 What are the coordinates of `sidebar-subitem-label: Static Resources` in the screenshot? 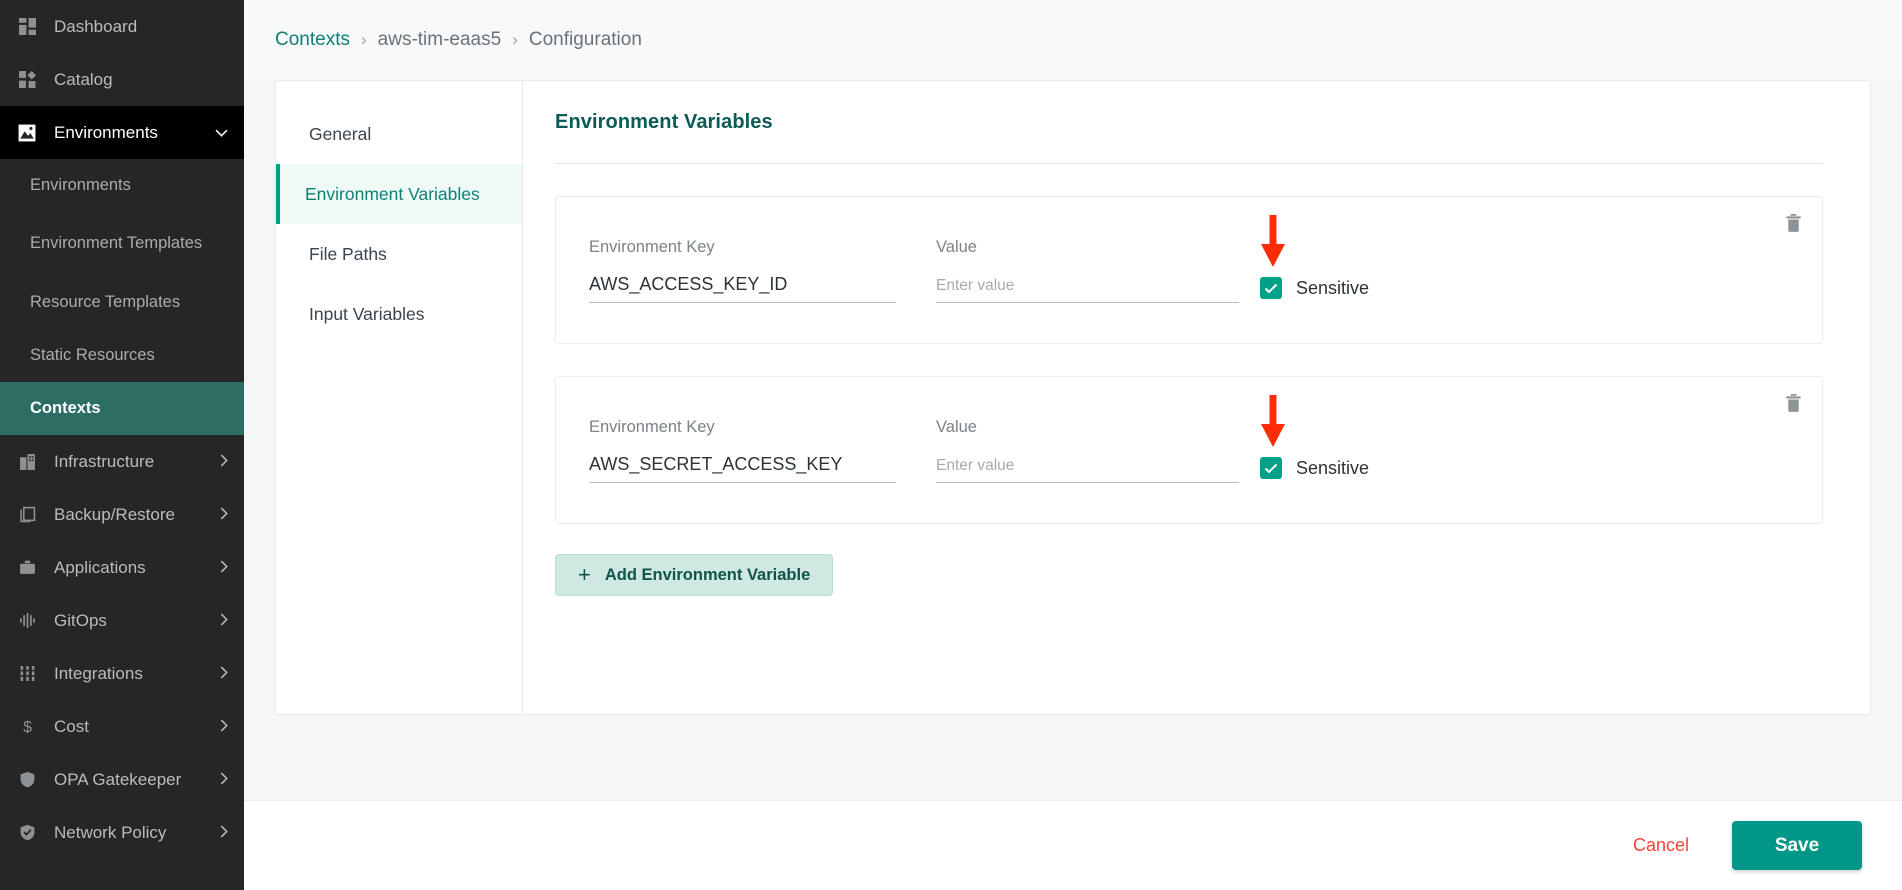 It's located at (92, 354).